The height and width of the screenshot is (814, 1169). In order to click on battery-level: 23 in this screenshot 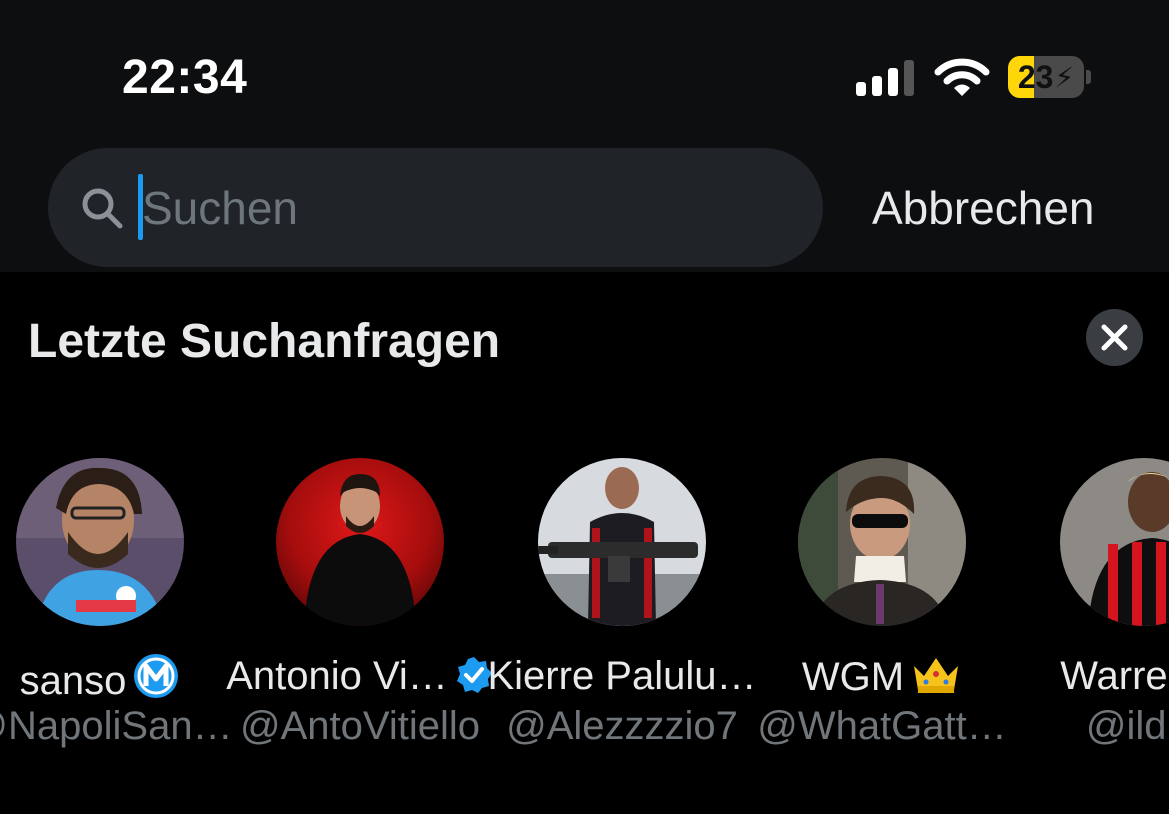, I will do `click(1035, 76)`.